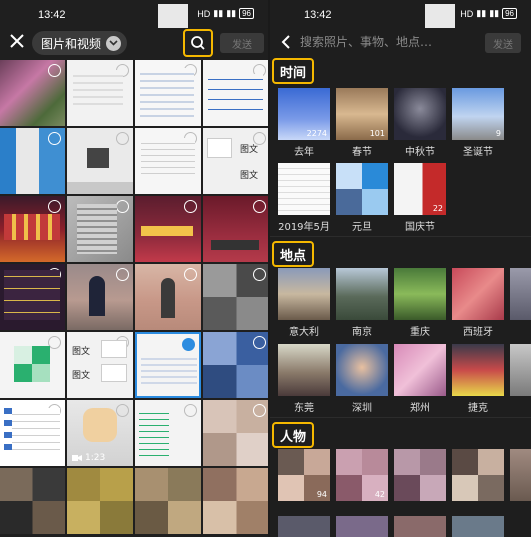 The image size is (531, 537). Describe the element at coordinates (478, 152) in the screenshot. I see `time-label: 圣诞节` at that location.